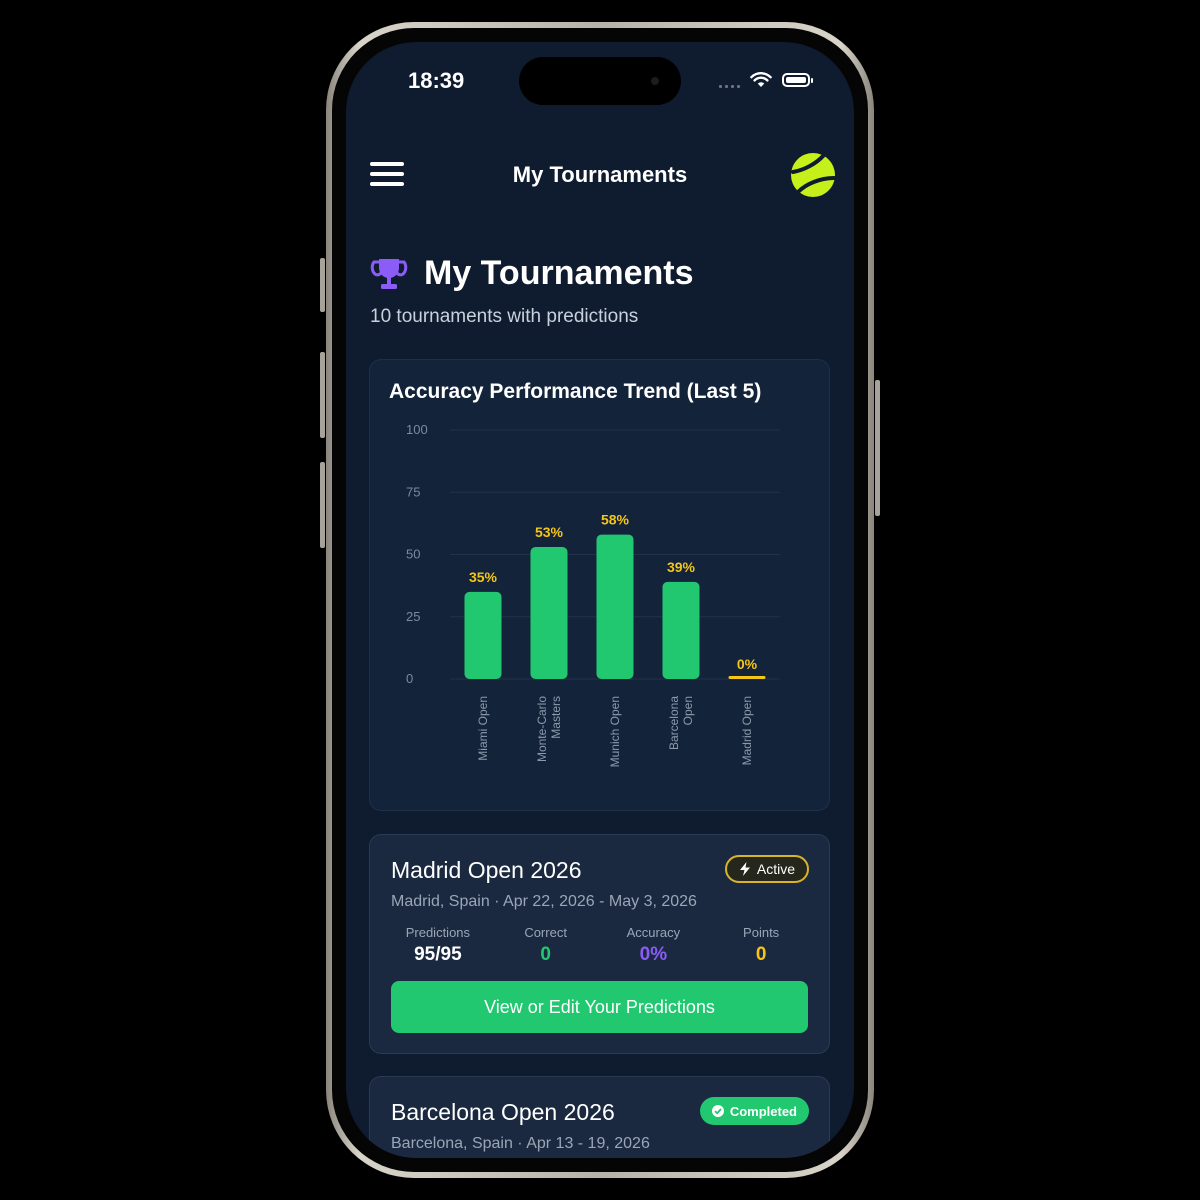 The image size is (1200, 1200). What do you see at coordinates (483, 728) in the screenshot?
I see `x-tick-label: Miami Open` at bounding box center [483, 728].